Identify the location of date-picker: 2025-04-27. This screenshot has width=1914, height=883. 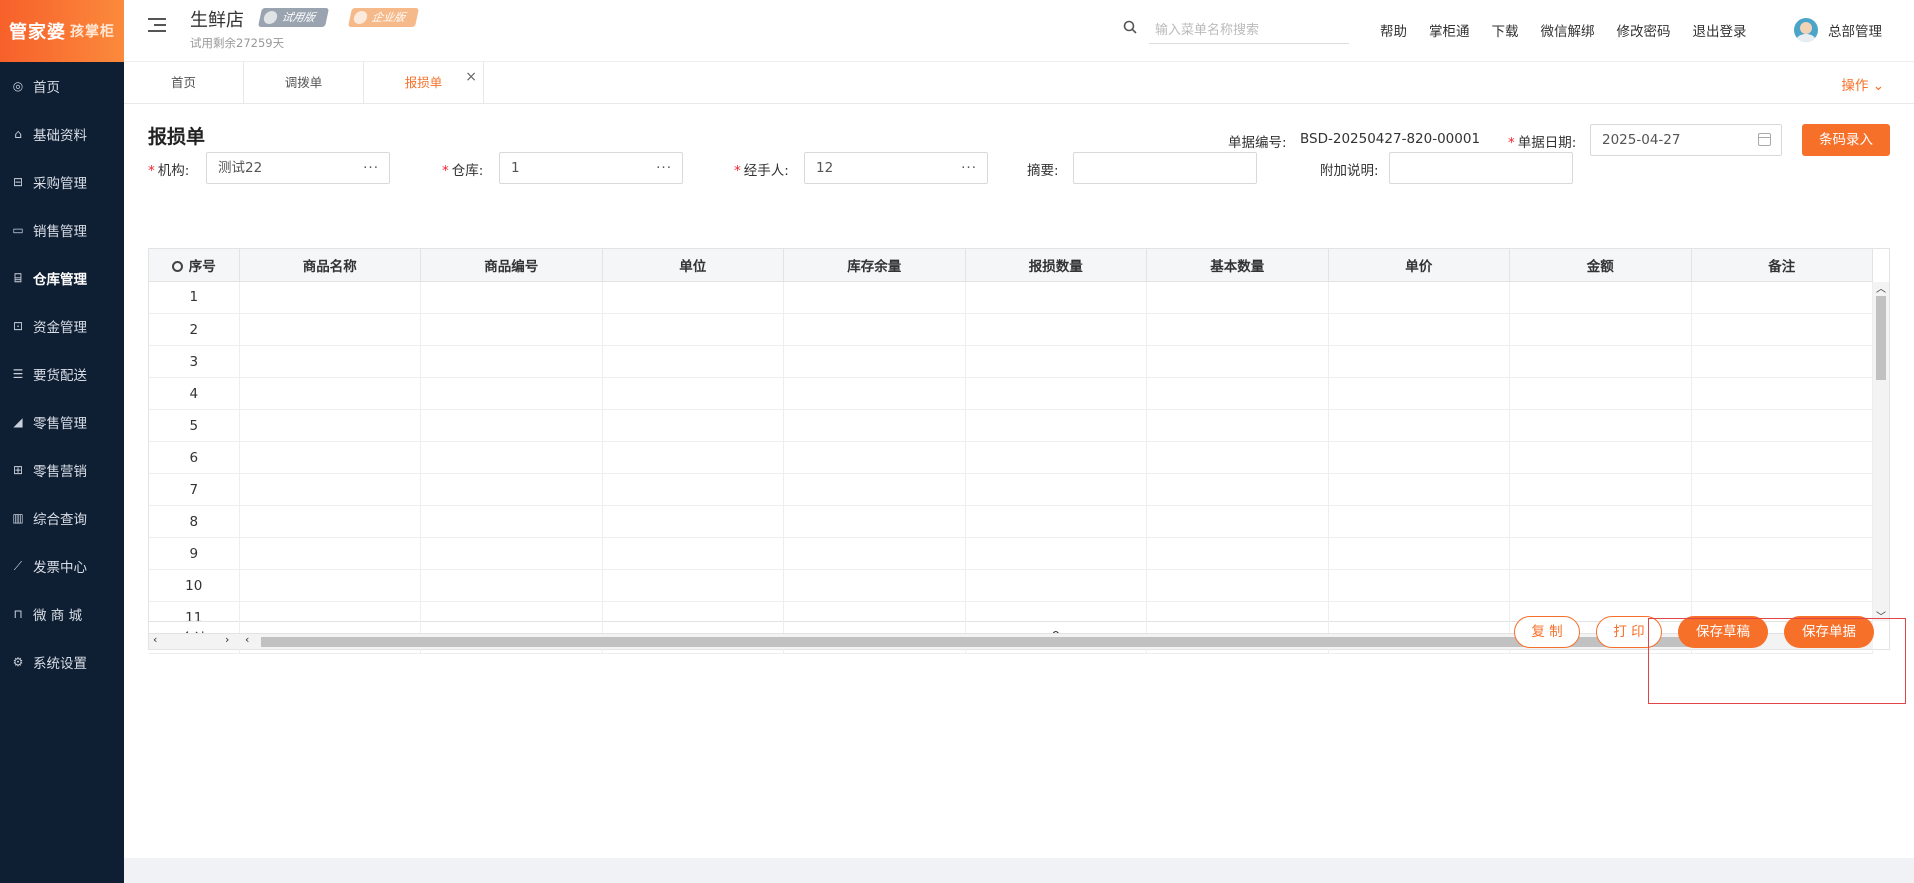
(1686, 140).